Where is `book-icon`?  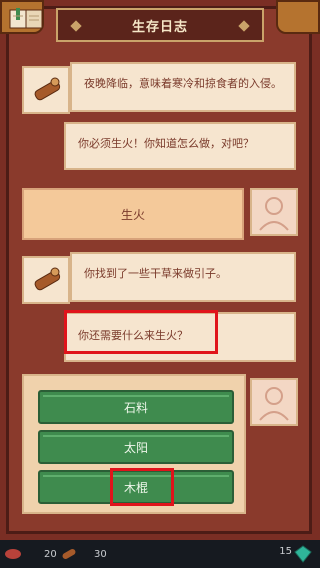
book-icon is located at coordinates (26, 19).